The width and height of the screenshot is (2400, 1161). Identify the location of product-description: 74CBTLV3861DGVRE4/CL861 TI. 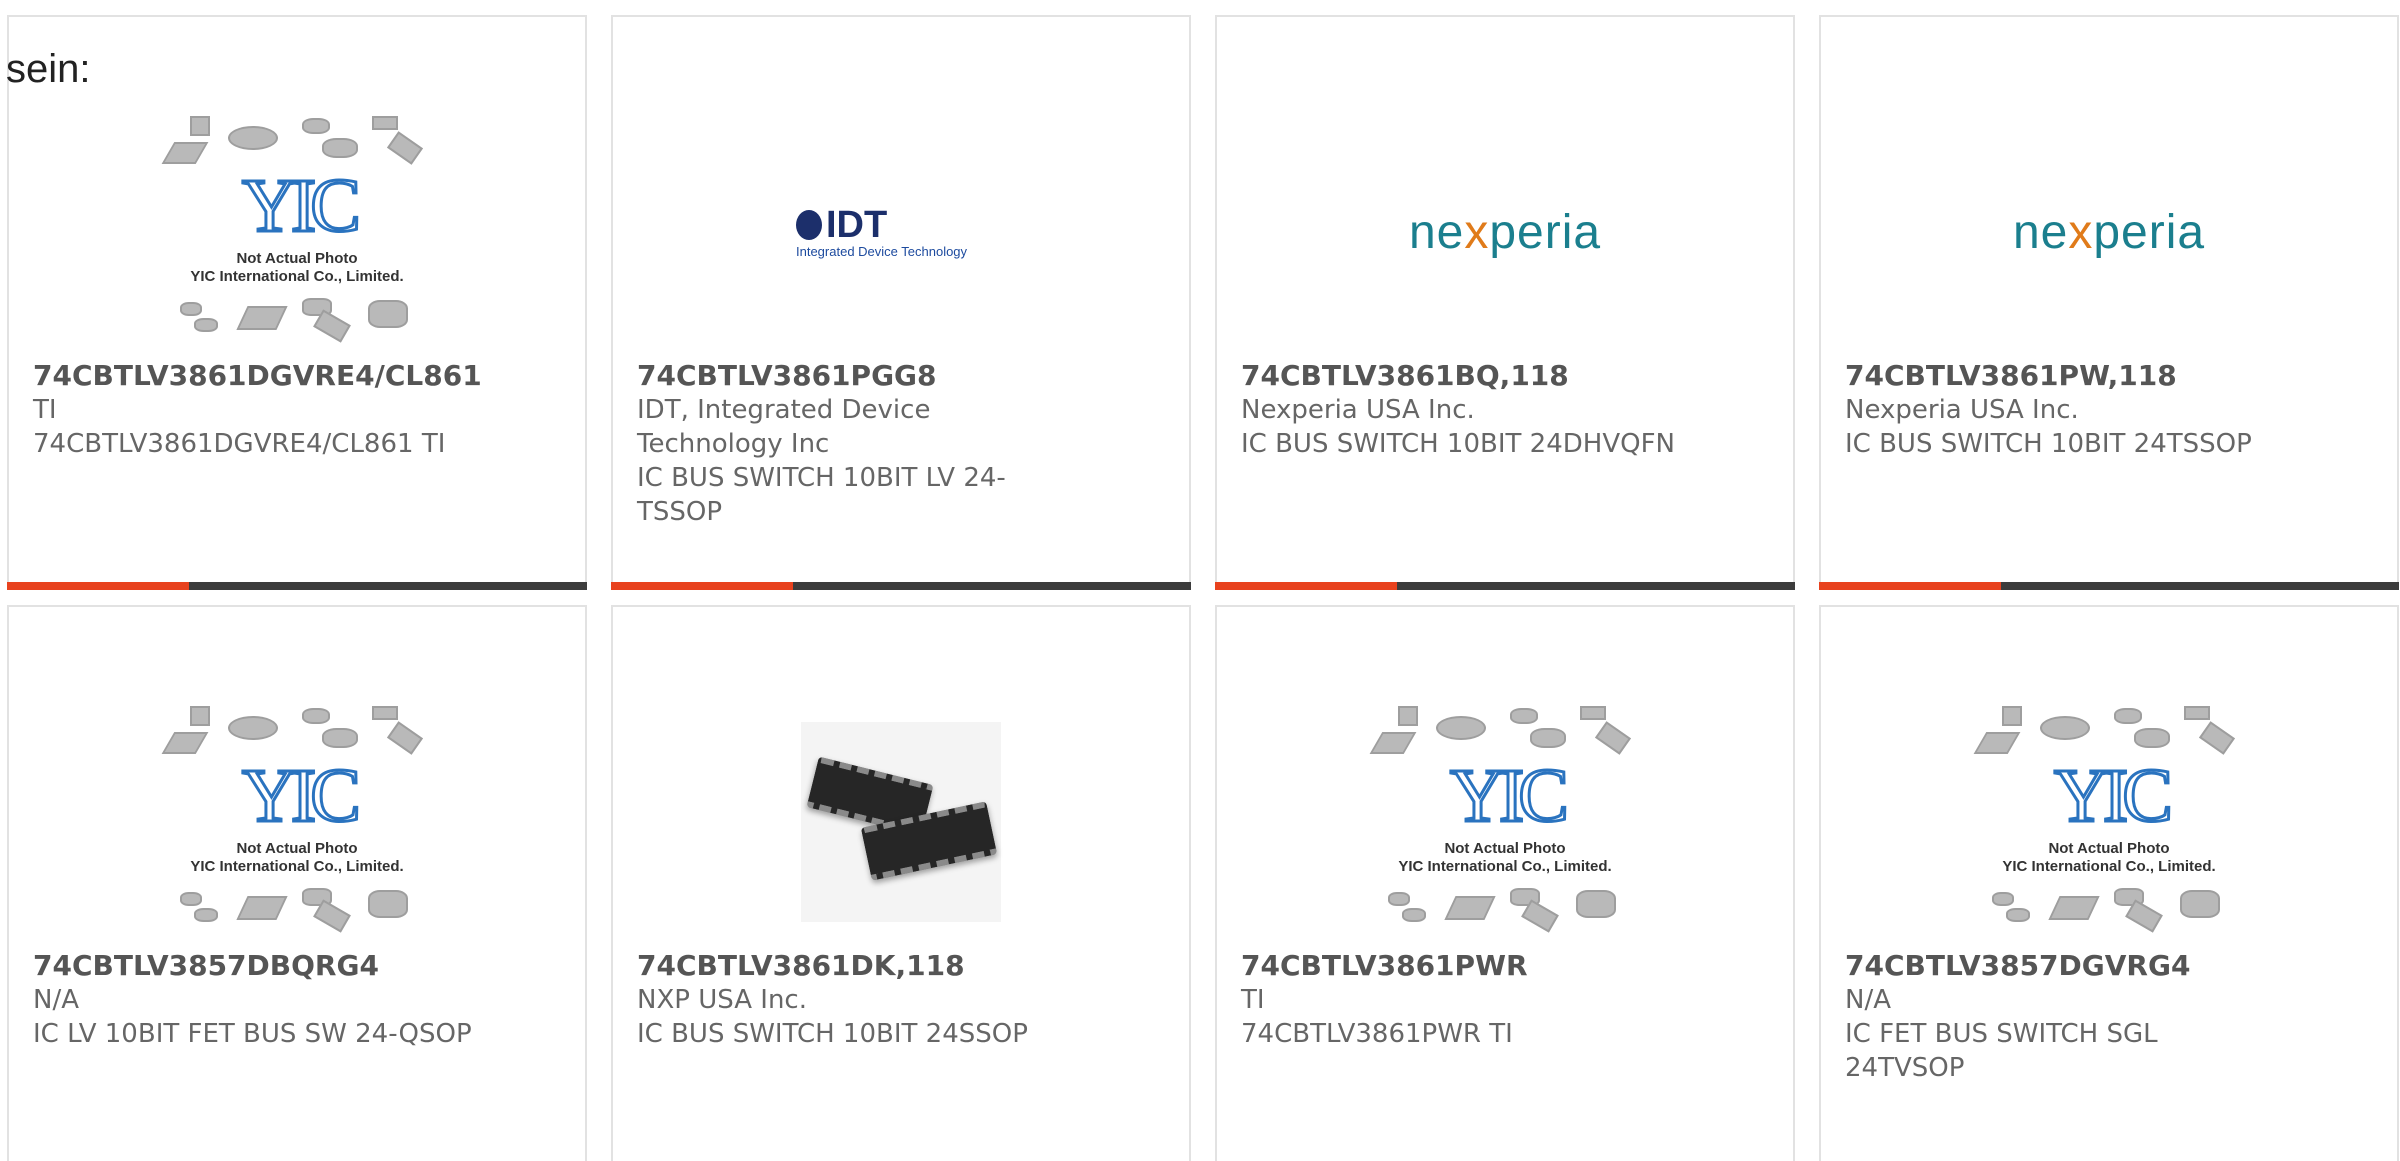
(239, 444).